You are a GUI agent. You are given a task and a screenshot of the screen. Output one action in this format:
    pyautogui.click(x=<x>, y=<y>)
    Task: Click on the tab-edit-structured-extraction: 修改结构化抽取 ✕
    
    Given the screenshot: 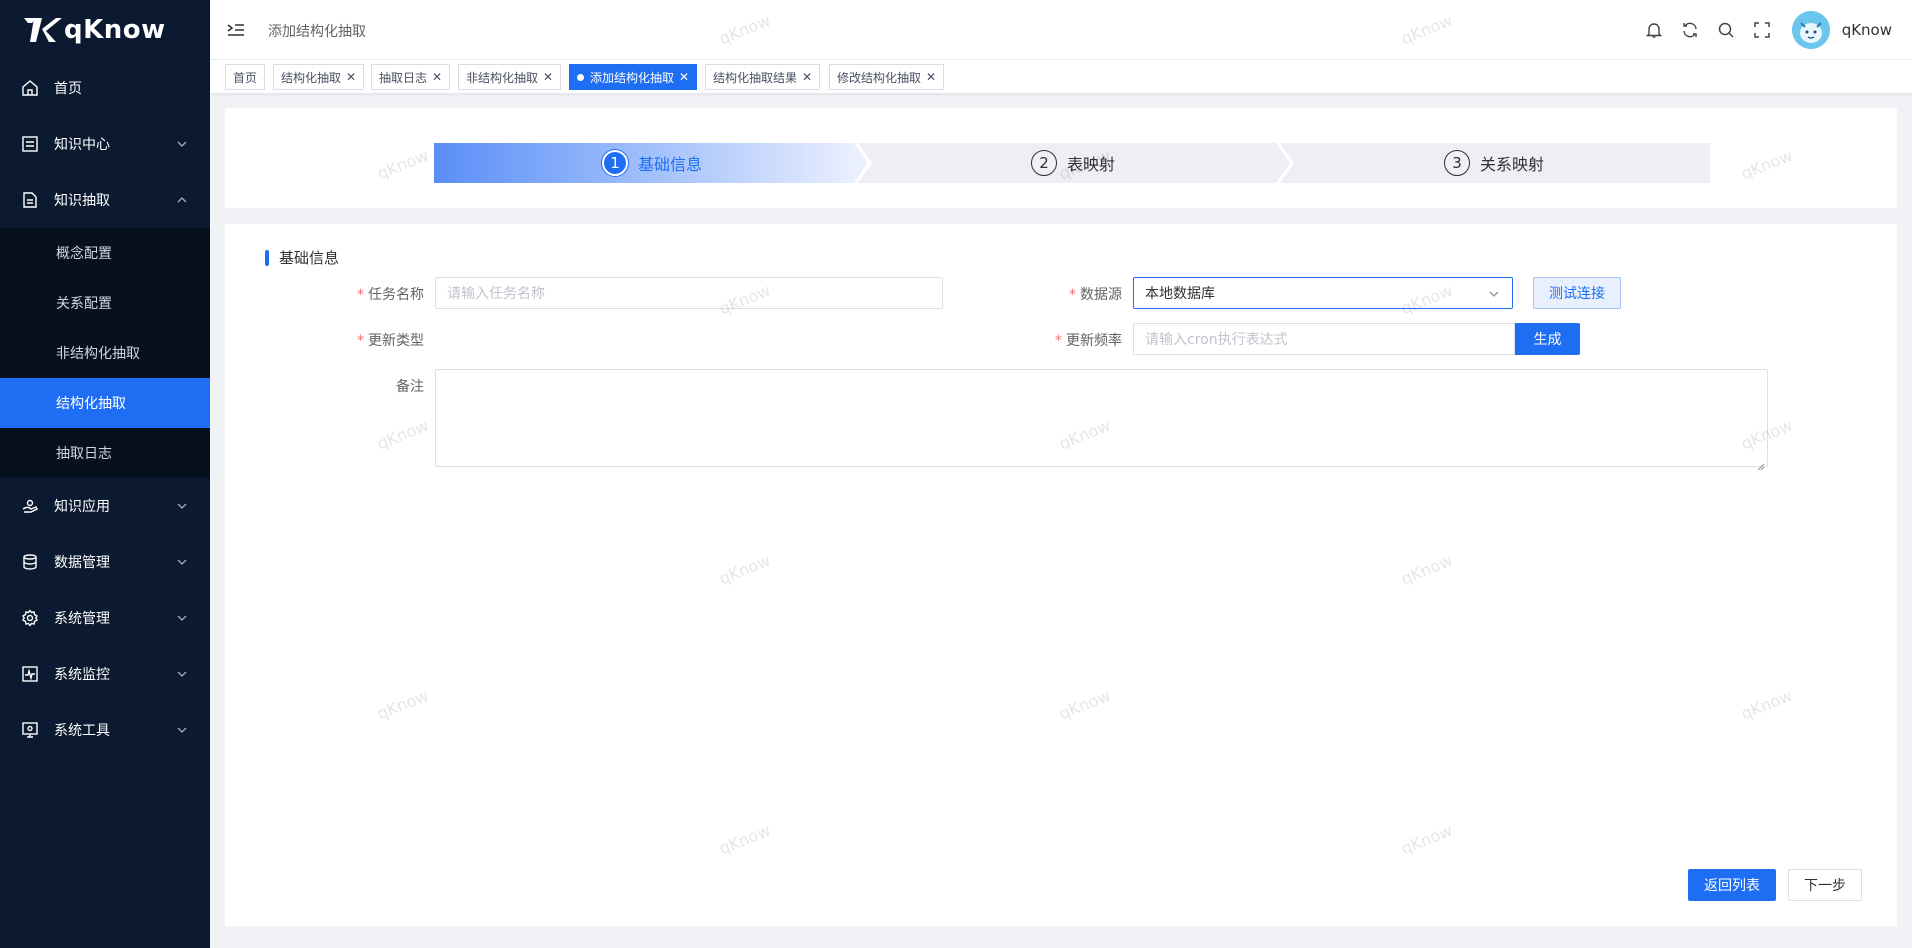 What is the action you would take?
    pyautogui.click(x=887, y=77)
    